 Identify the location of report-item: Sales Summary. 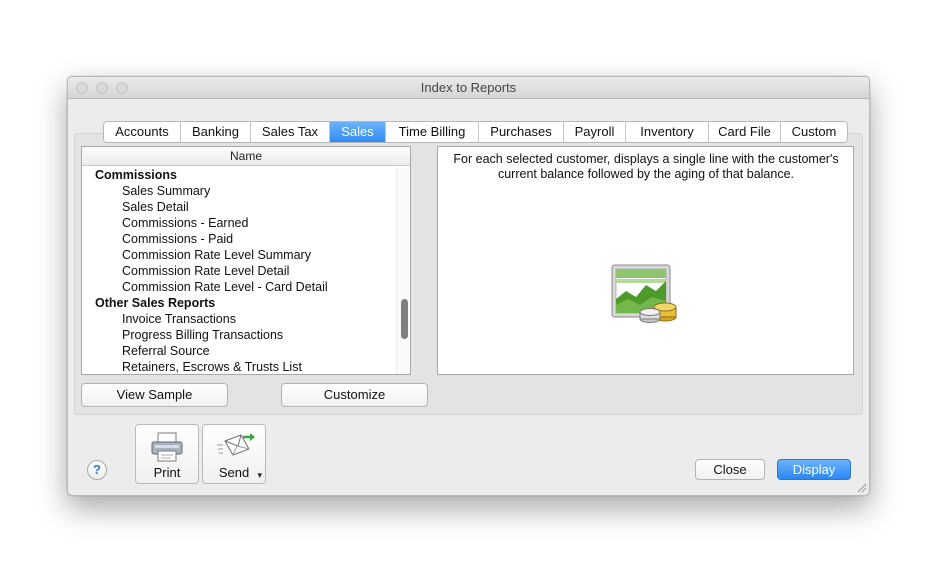
(246, 191).